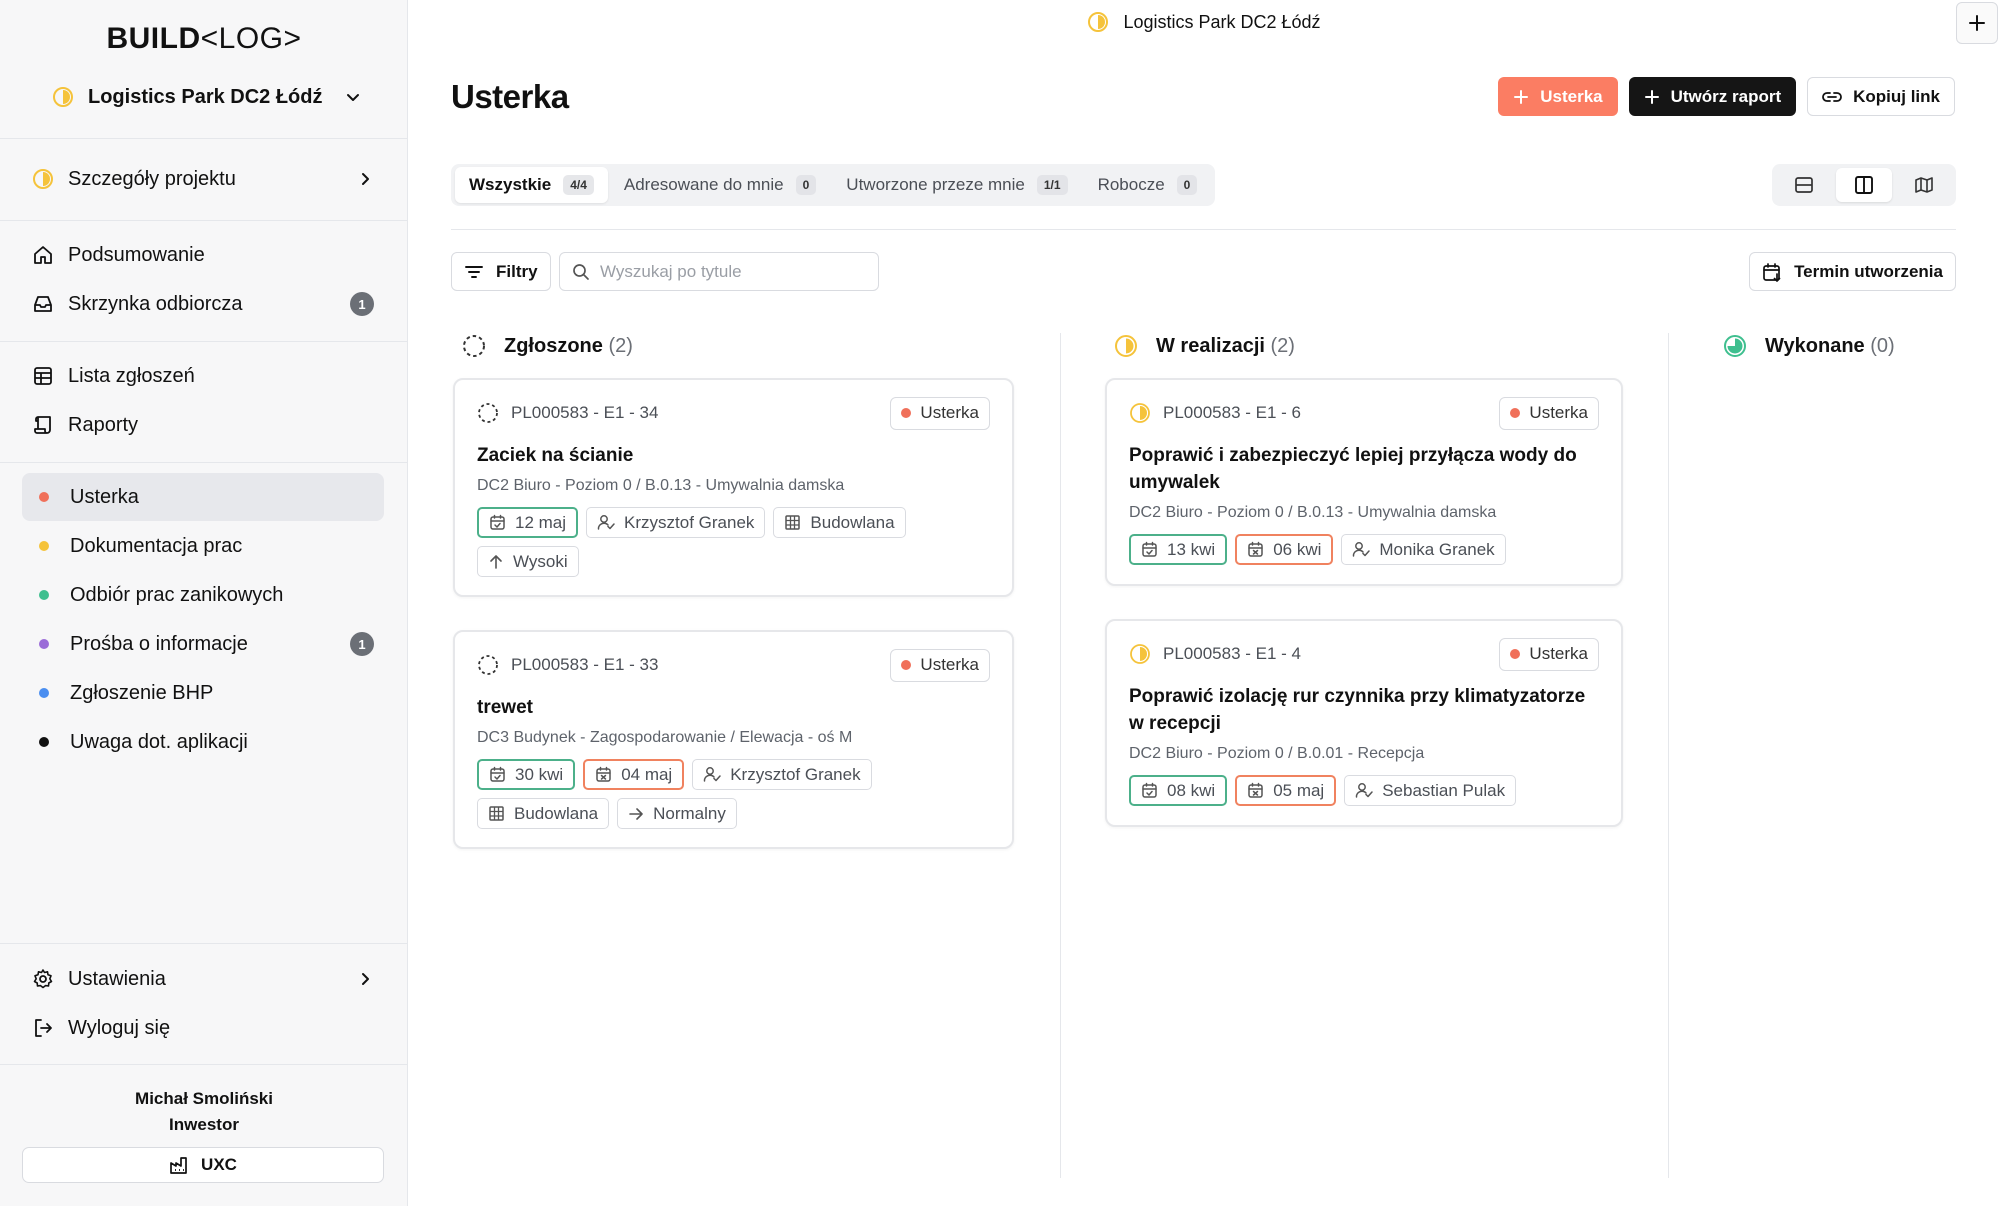 Image resolution: width=2000 pixels, height=1206 pixels. Describe the element at coordinates (203, 376) in the screenshot. I see `sidebar-item-list: Lista zgłoszeń` at that location.